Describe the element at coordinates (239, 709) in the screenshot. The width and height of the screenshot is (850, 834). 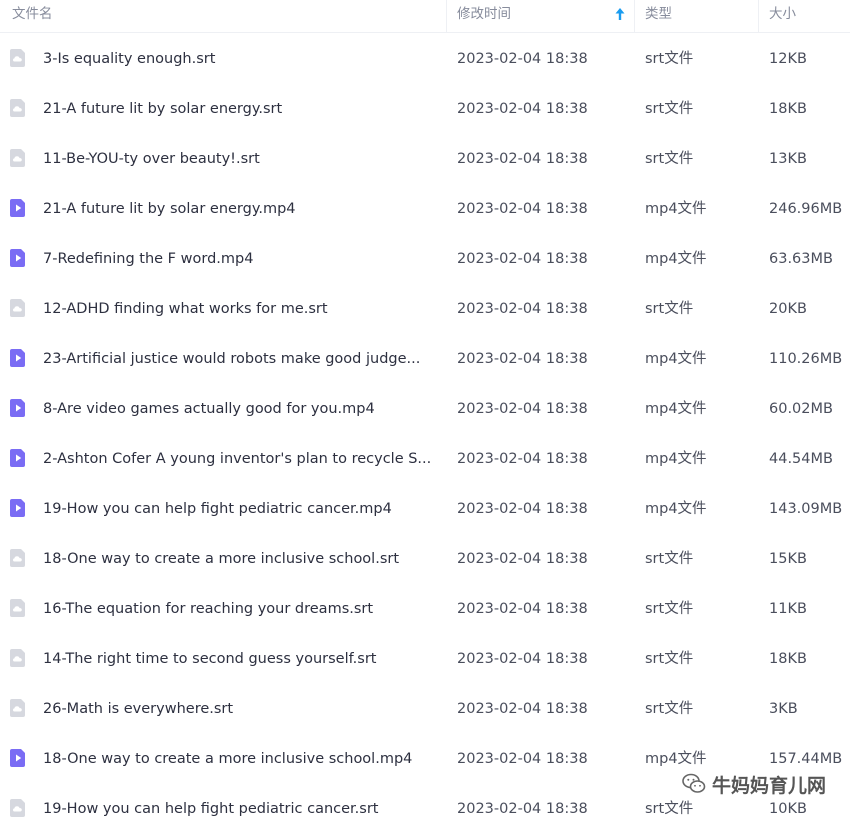
I see `file-name: 26-Math is everywhere.srt` at that location.